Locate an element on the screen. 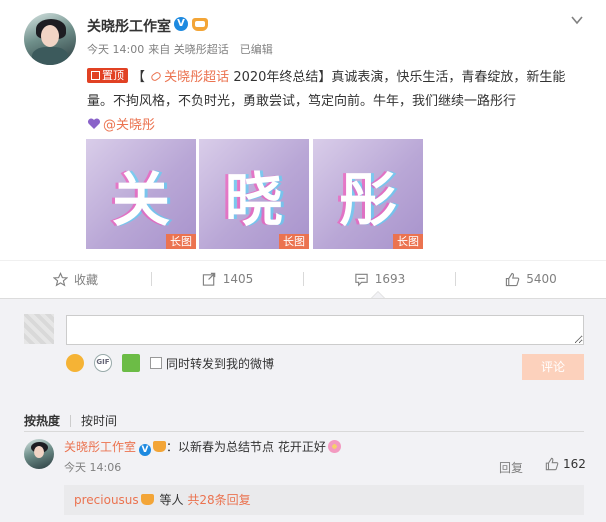 The image size is (606, 522). mention-link: @关晓彤 is located at coordinates (129, 125).